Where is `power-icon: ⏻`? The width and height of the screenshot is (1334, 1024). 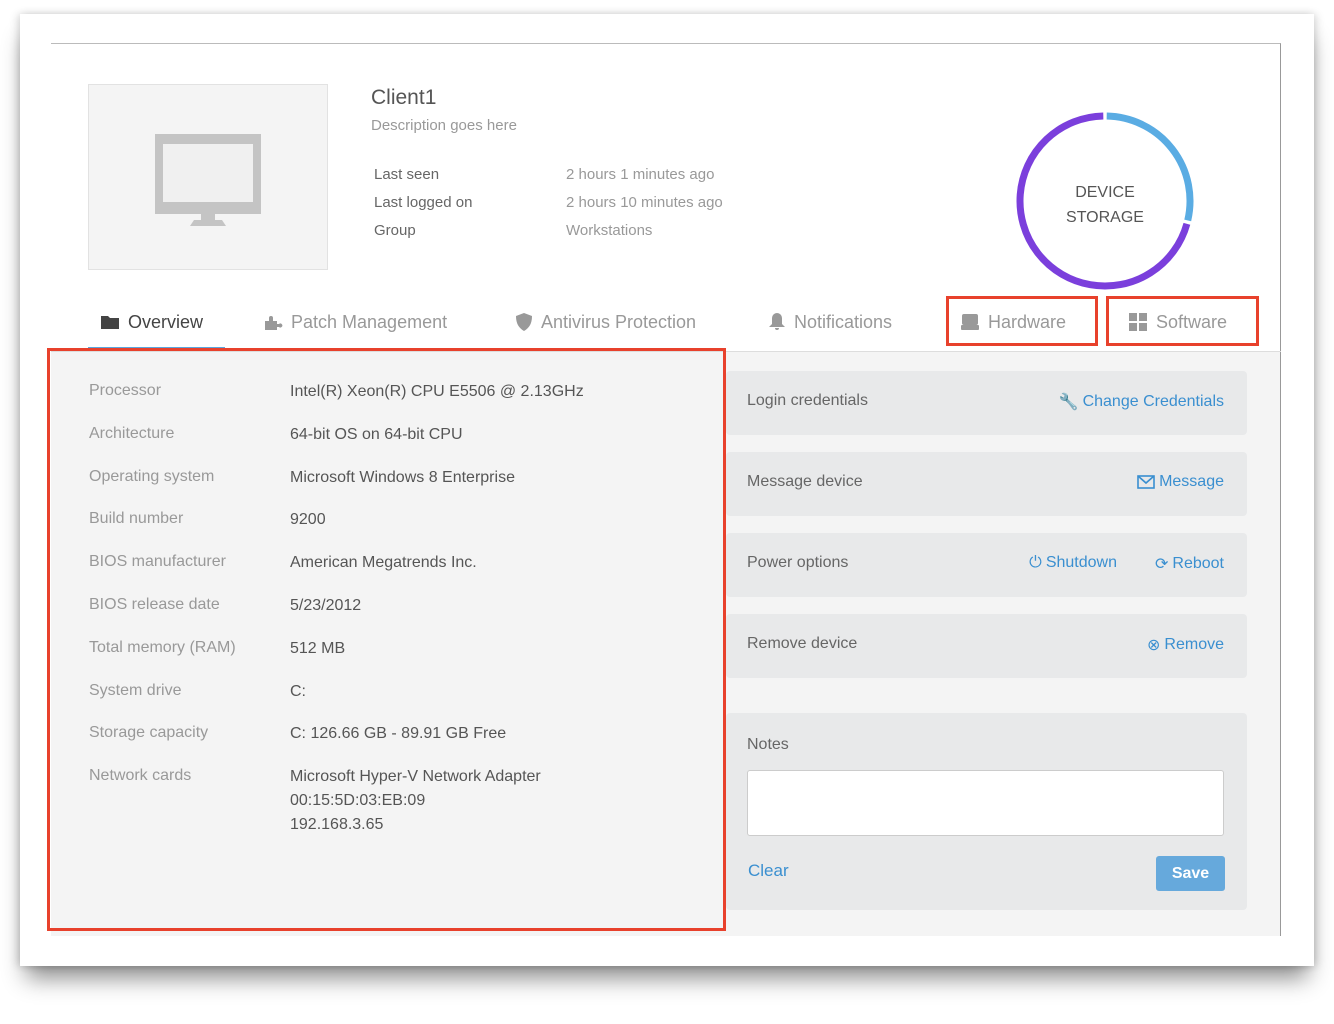 power-icon: ⏻ is located at coordinates (1035, 562).